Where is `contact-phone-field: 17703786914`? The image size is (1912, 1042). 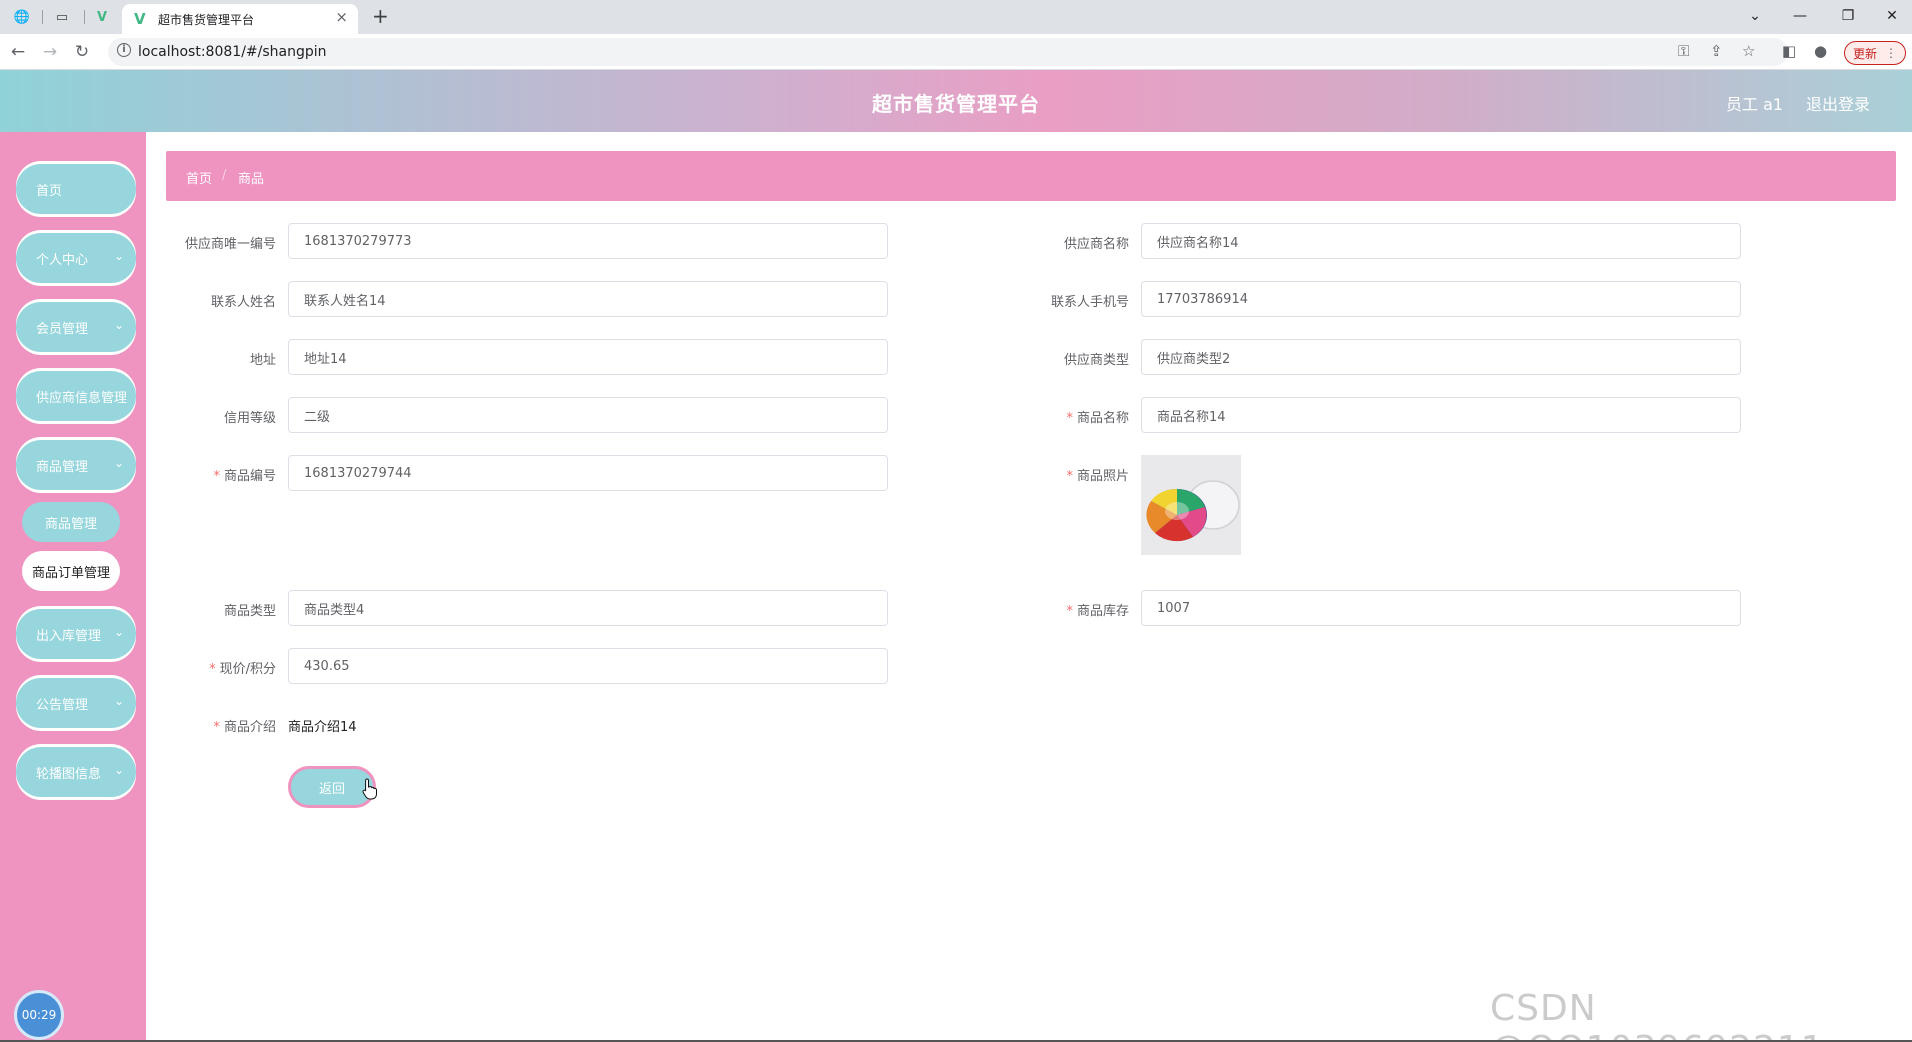
contact-phone-field: 17703786914 is located at coordinates (1441, 299).